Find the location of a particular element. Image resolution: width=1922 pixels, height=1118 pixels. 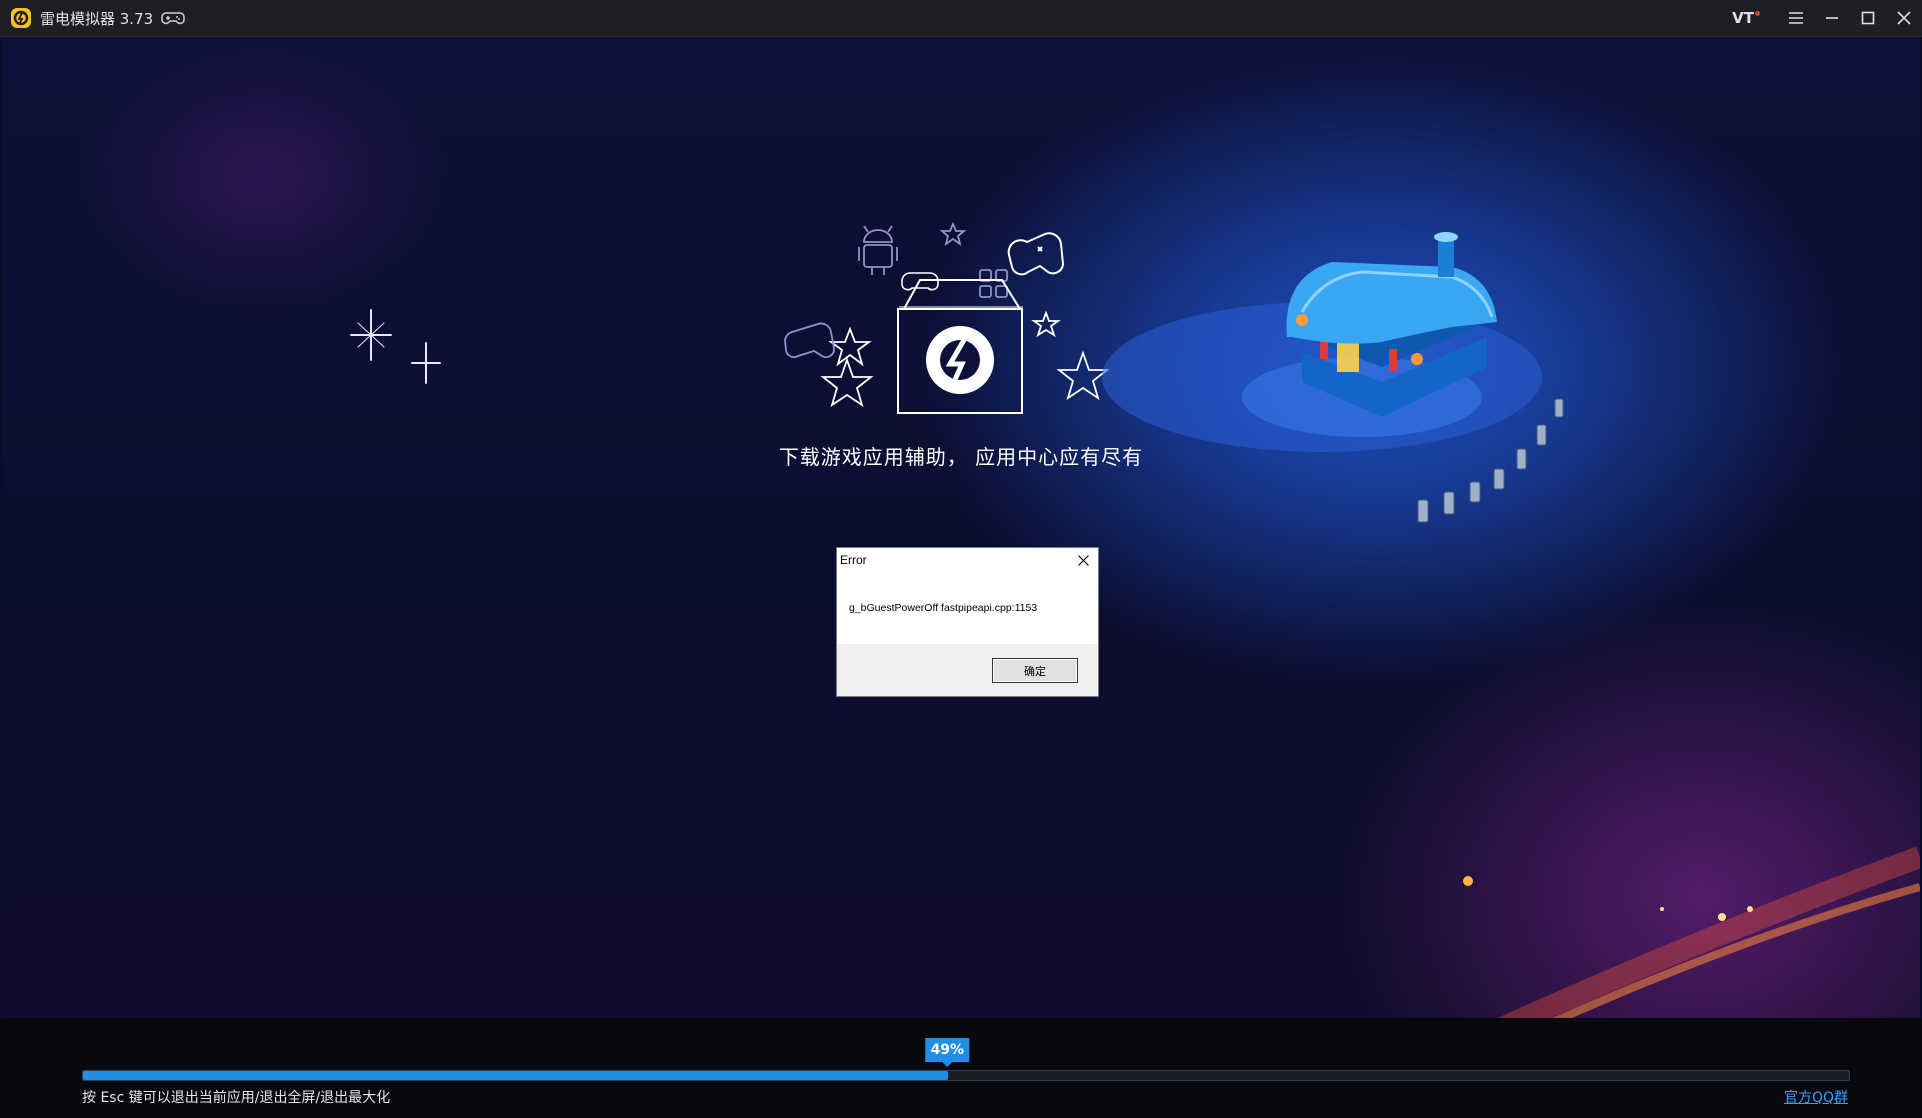

progress-fill is located at coordinates (516, 1075).